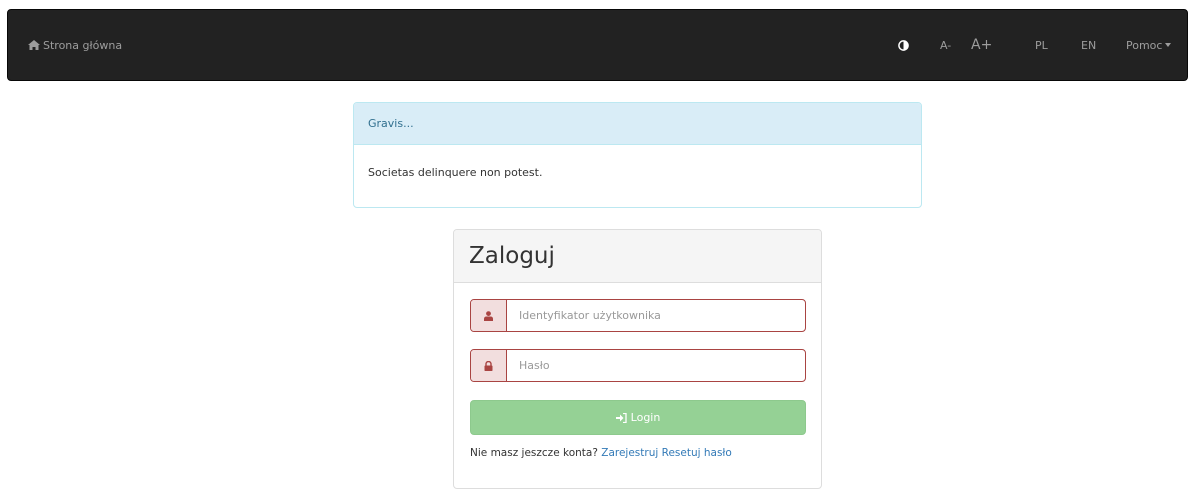 This screenshot has height=489, width=1195. I want to click on username-addon, so click(489, 315).